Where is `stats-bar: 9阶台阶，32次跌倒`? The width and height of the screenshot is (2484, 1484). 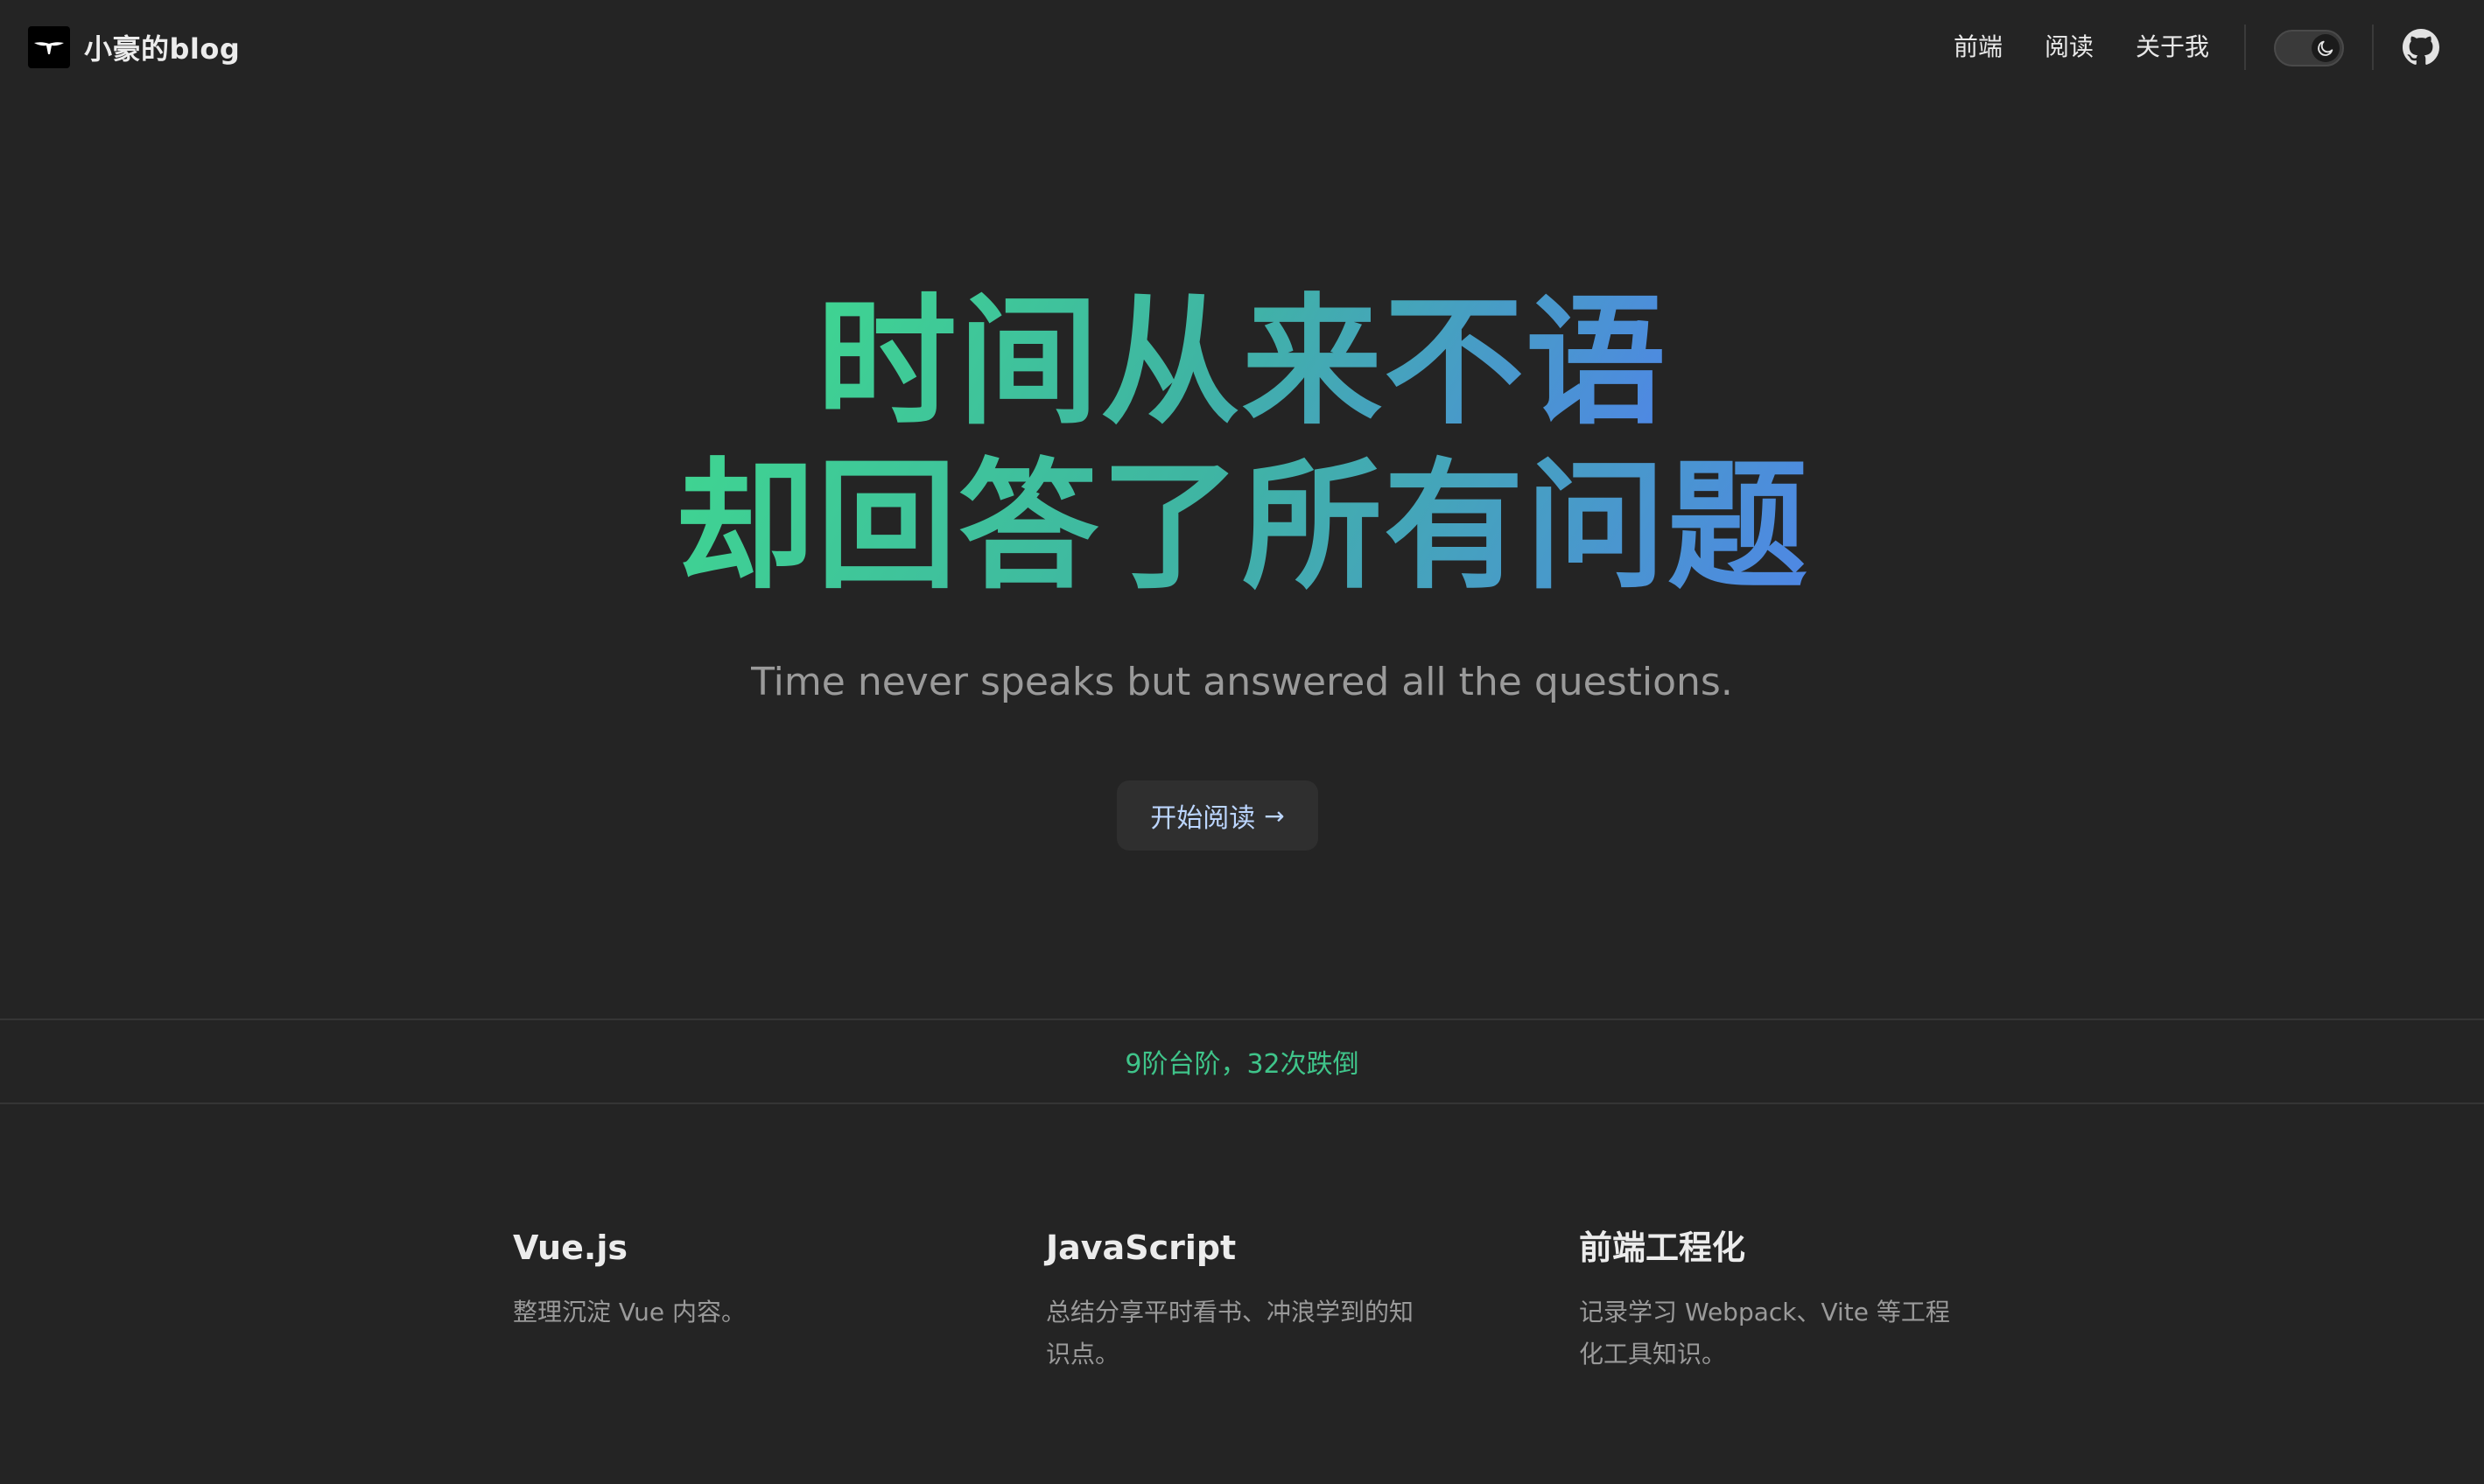
stats-bar: 9阶台阶，32次跌倒 is located at coordinates (1242, 1061).